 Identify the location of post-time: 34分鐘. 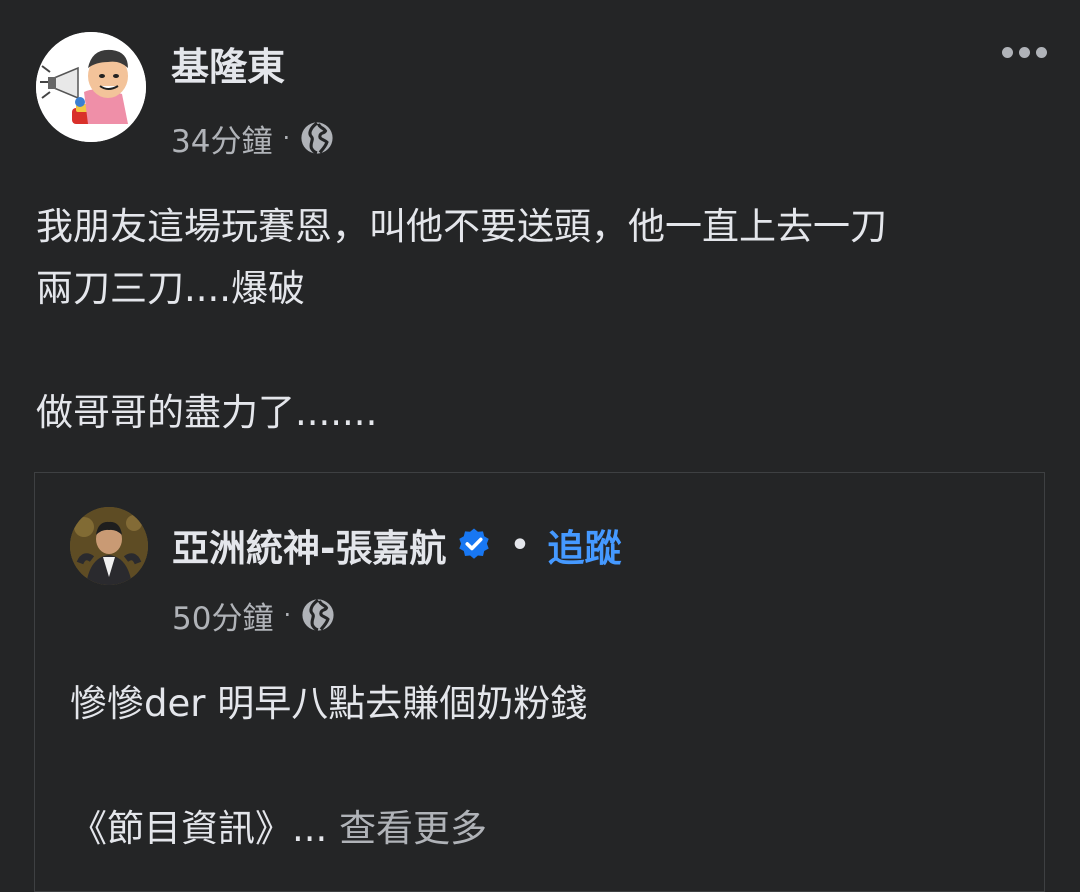
(221, 138).